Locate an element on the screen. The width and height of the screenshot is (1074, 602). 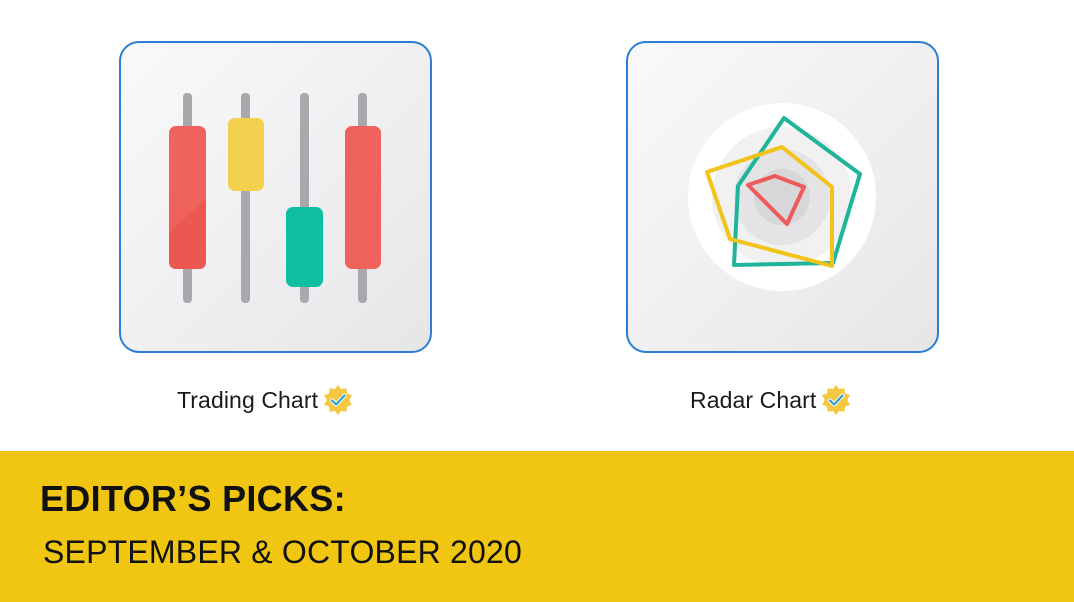
banner-subtitle: SEPTEMBER & OCTOBER 2020 is located at coordinates (283, 552).